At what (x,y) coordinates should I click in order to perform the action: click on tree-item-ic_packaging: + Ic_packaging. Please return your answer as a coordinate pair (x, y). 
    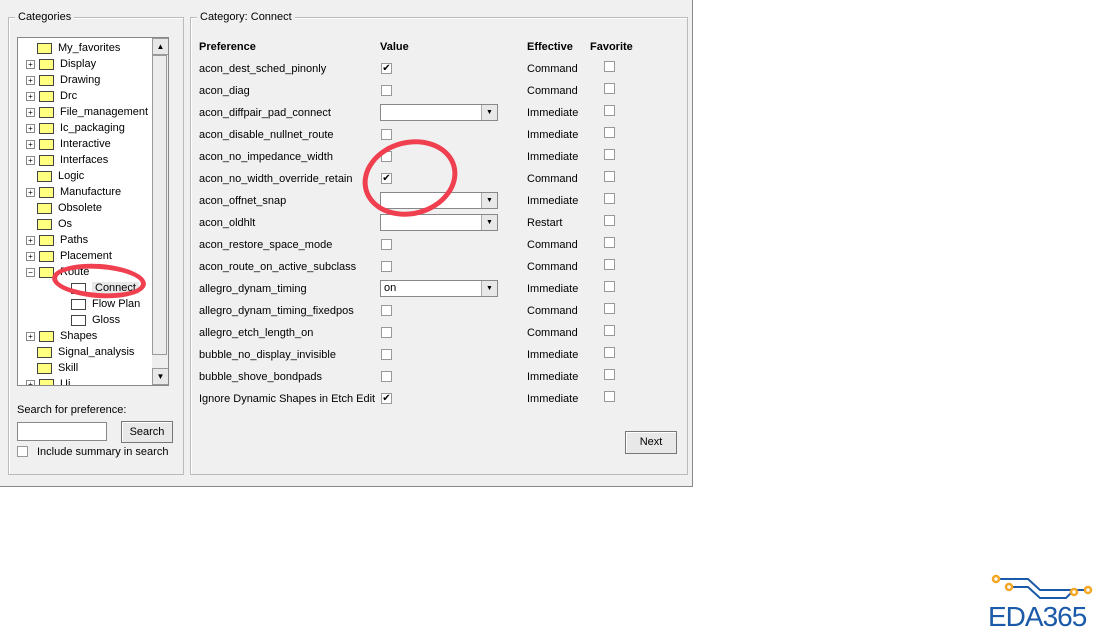
    Looking at the image, I should click on (75, 128).